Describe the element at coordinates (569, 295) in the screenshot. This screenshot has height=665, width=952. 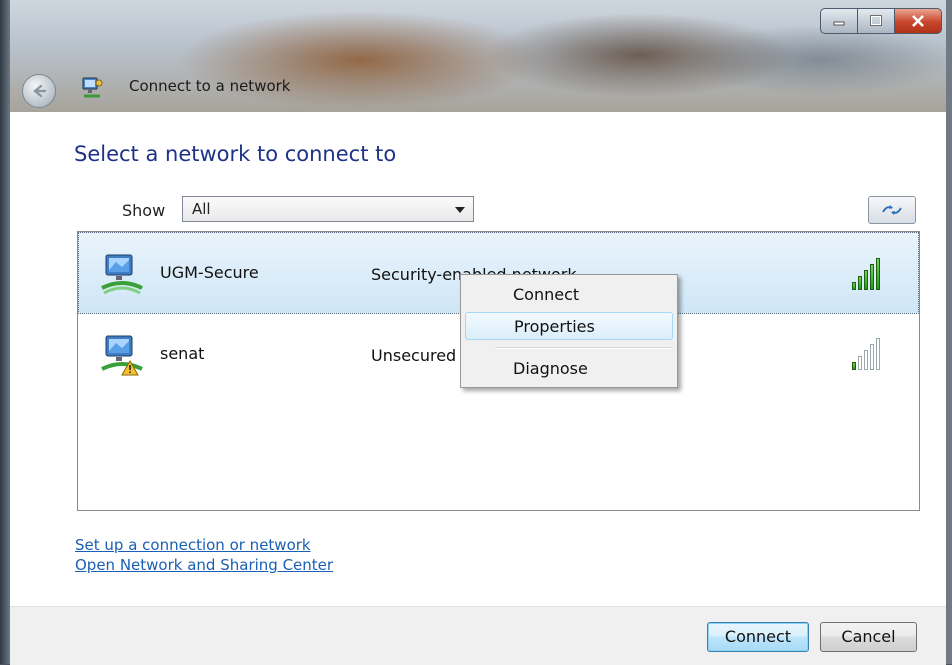
I see `menu-item-connect: Connect` at that location.